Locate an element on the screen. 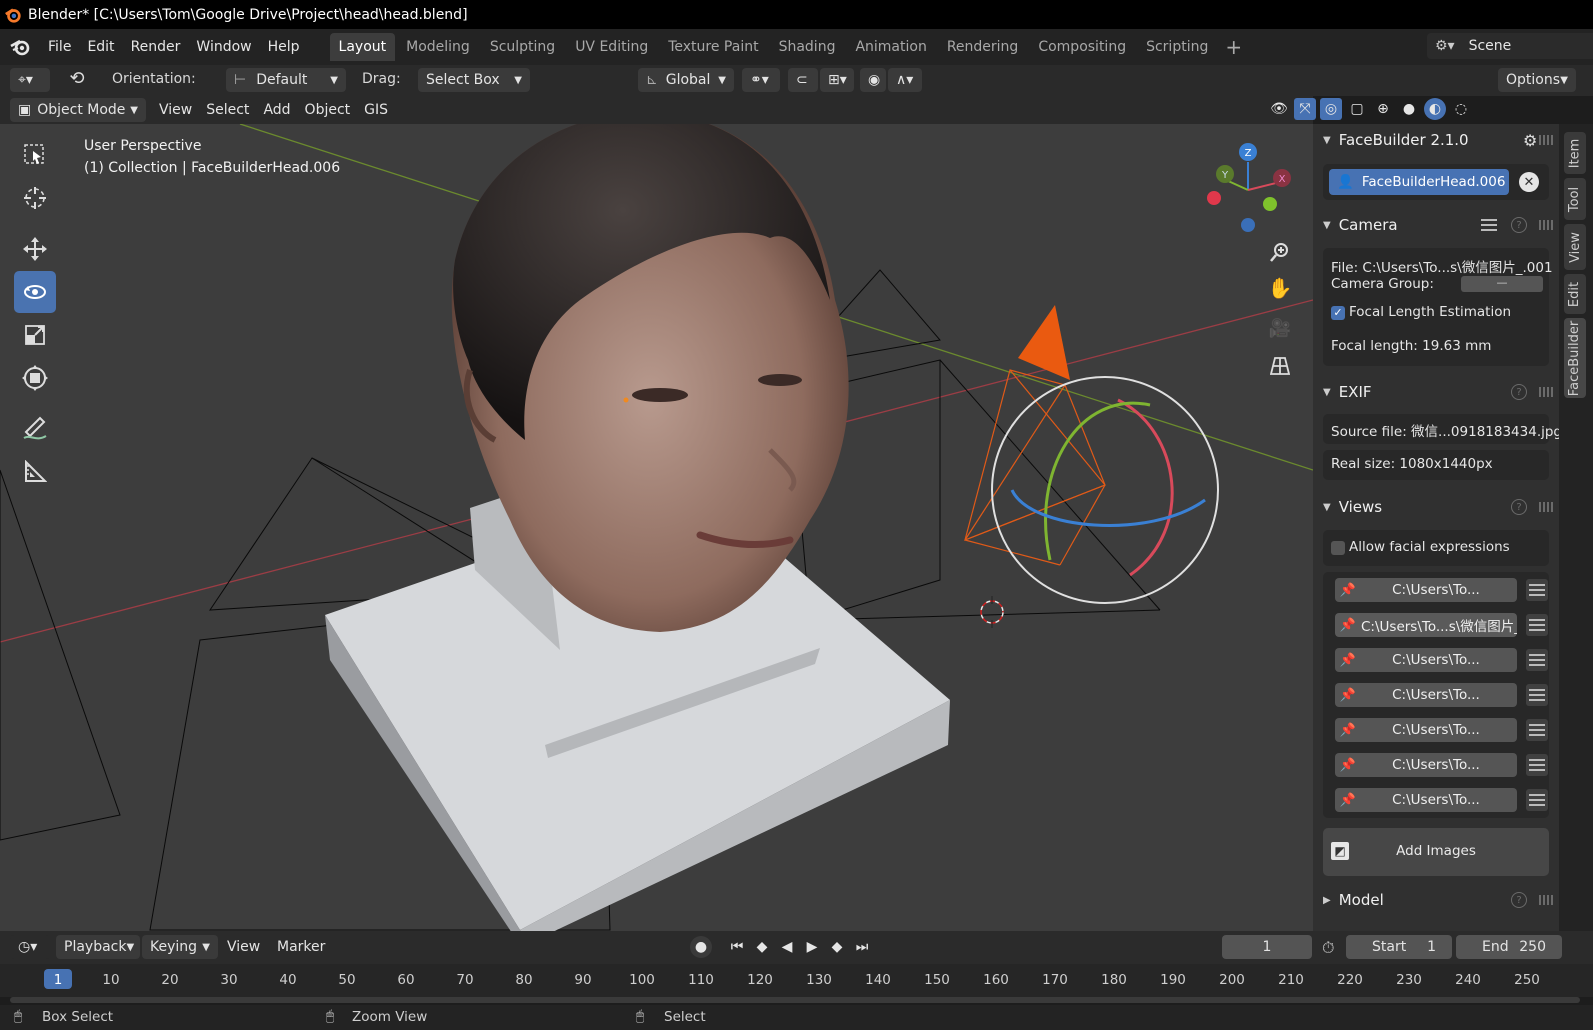  tab-animation: Animation is located at coordinates (890, 47).